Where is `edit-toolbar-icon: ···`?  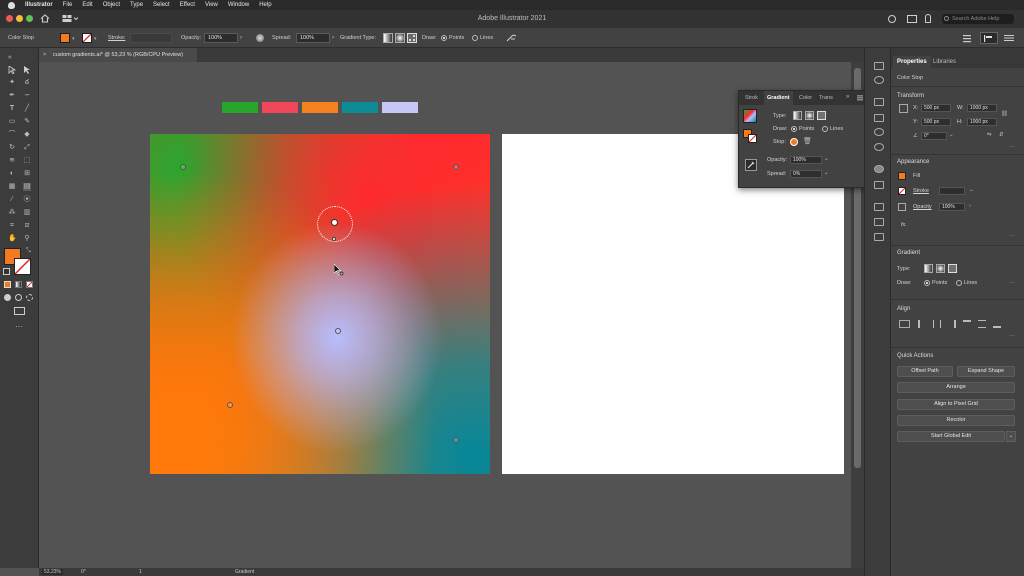 edit-toolbar-icon: ··· is located at coordinates (19, 326).